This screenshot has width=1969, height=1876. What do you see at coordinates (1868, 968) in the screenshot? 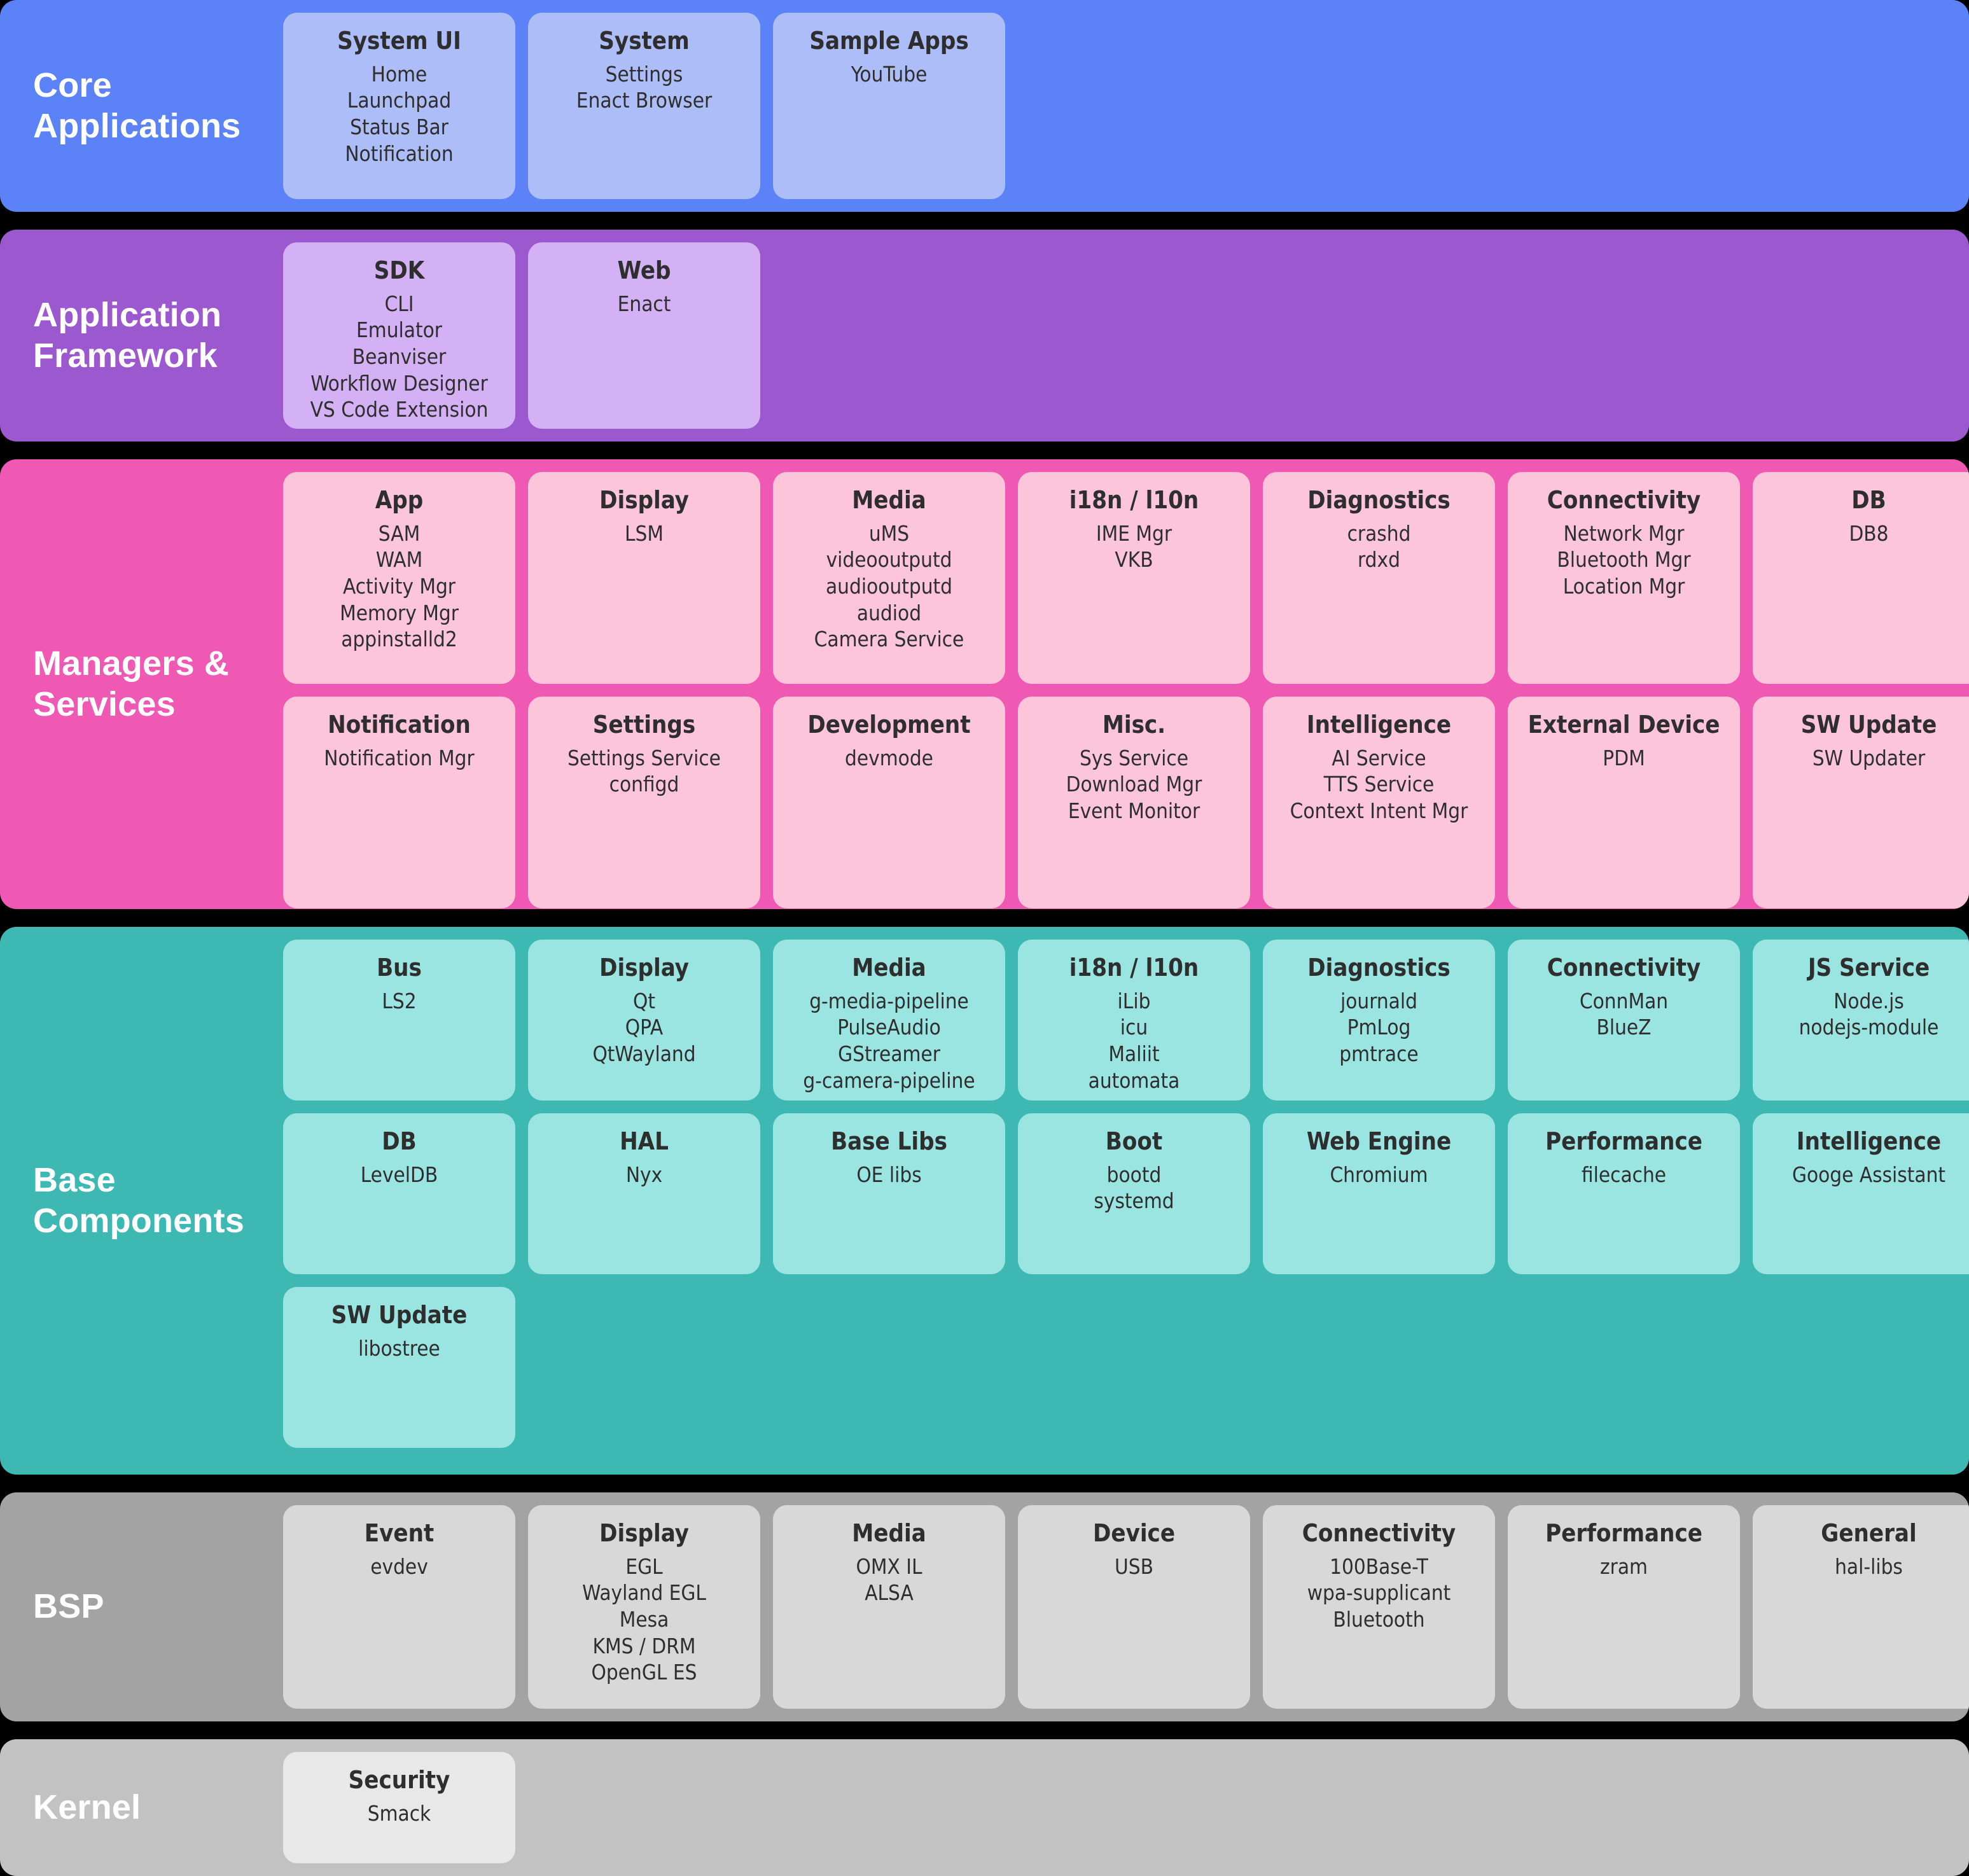
I see `card-title: JS Service` at bounding box center [1868, 968].